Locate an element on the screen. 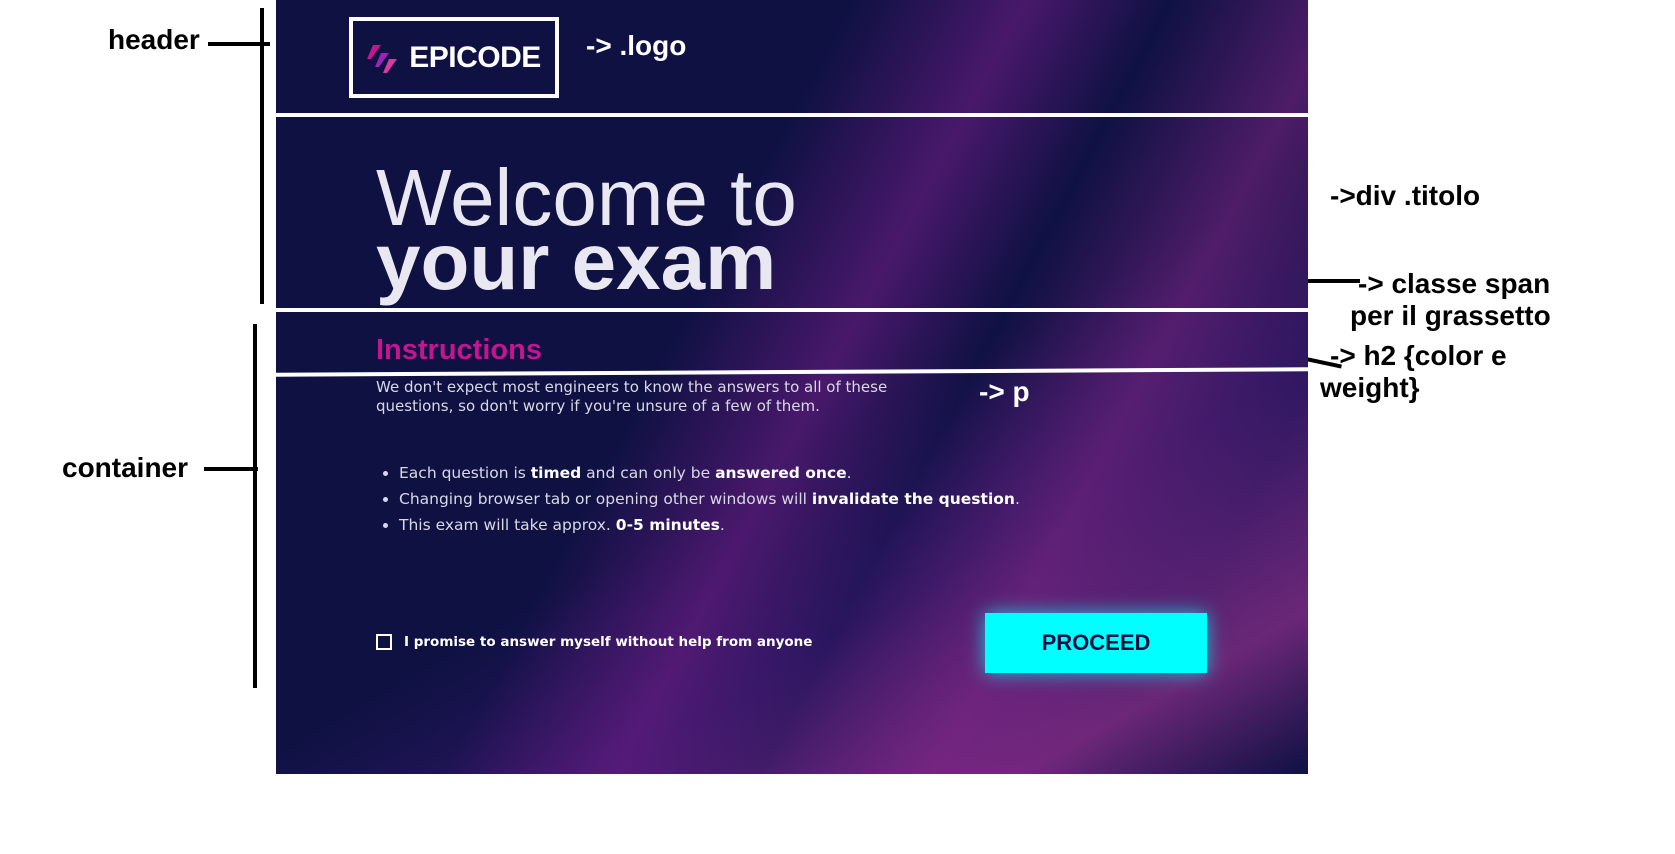 Image resolution: width=1675 pixels, height=854 pixels. proceed-button: PROCEED is located at coordinates (1096, 643).